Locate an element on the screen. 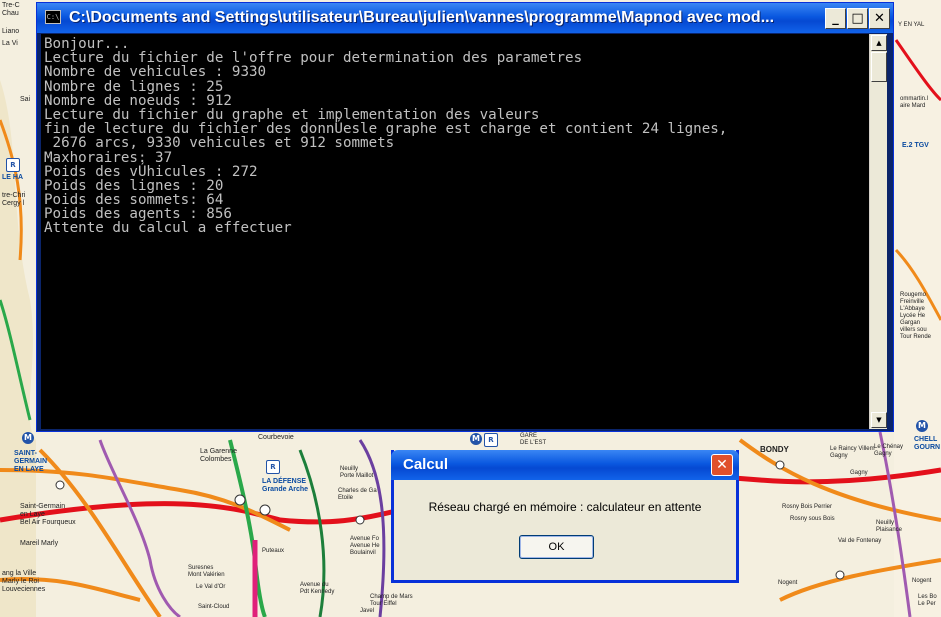 The height and width of the screenshot is (617, 941). console-line: Maxhoraires: 37 is located at coordinates (108, 157).